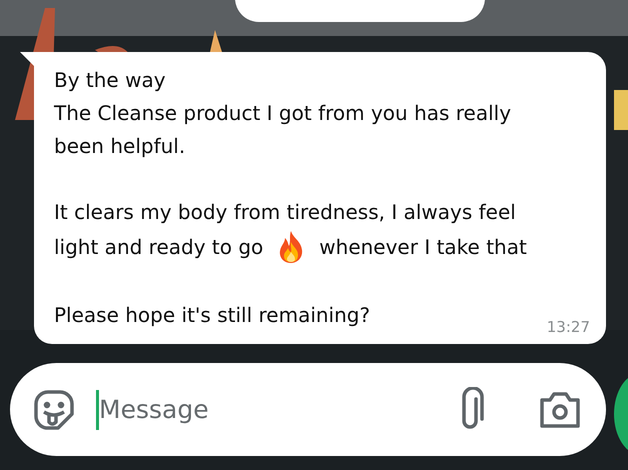  What do you see at coordinates (283, 113) in the screenshot?
I see `message-text: By the way The Cleanse product I got from you has really been helpful.` at bounding box center [283, 113].